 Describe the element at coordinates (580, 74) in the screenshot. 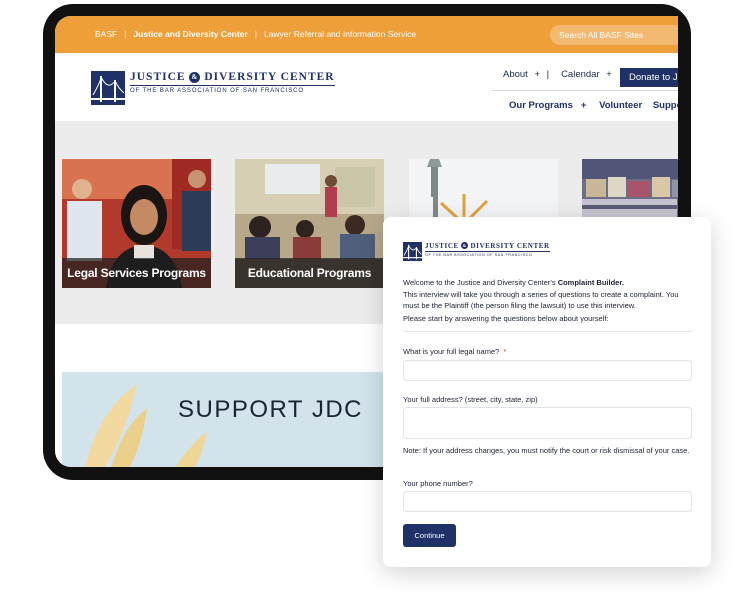

I see `nav-calendar: Calendar` at that location.